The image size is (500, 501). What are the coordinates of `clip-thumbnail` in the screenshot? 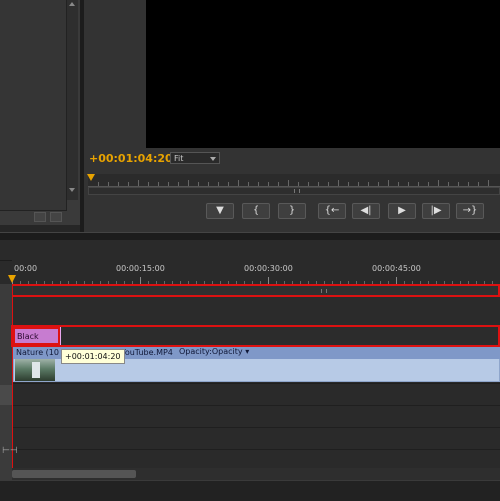 It's located at (35, 370).